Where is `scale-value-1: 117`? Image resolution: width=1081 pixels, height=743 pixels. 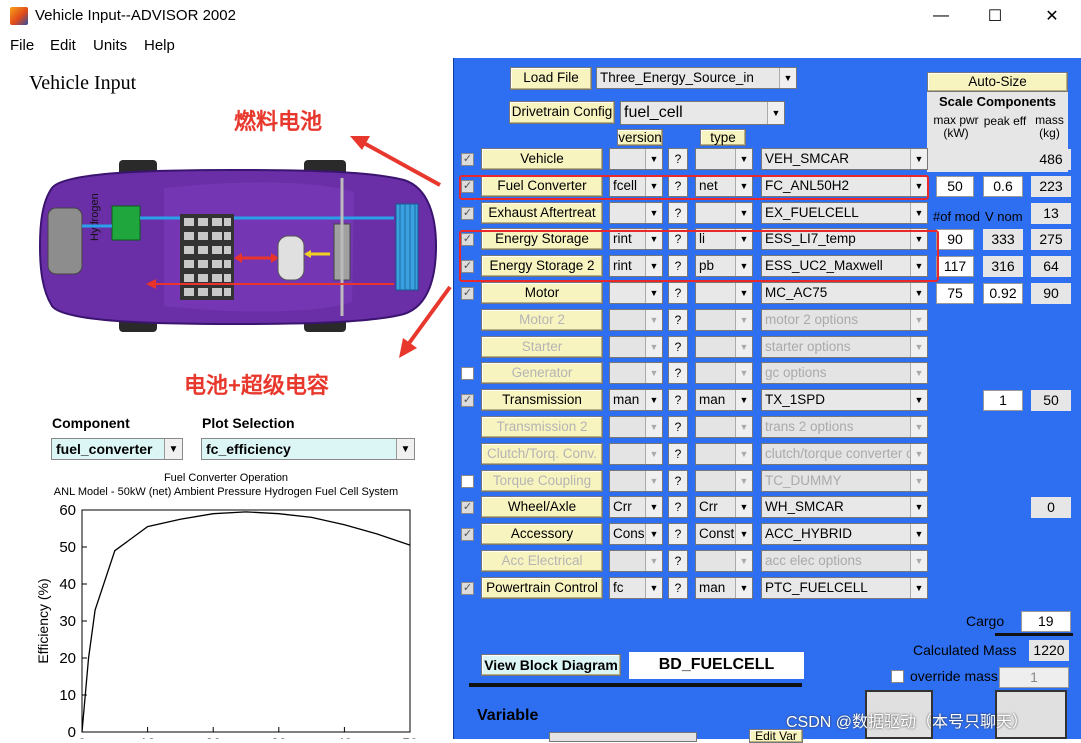
scale-value-1: 117 is located at coordinates (955, 266).